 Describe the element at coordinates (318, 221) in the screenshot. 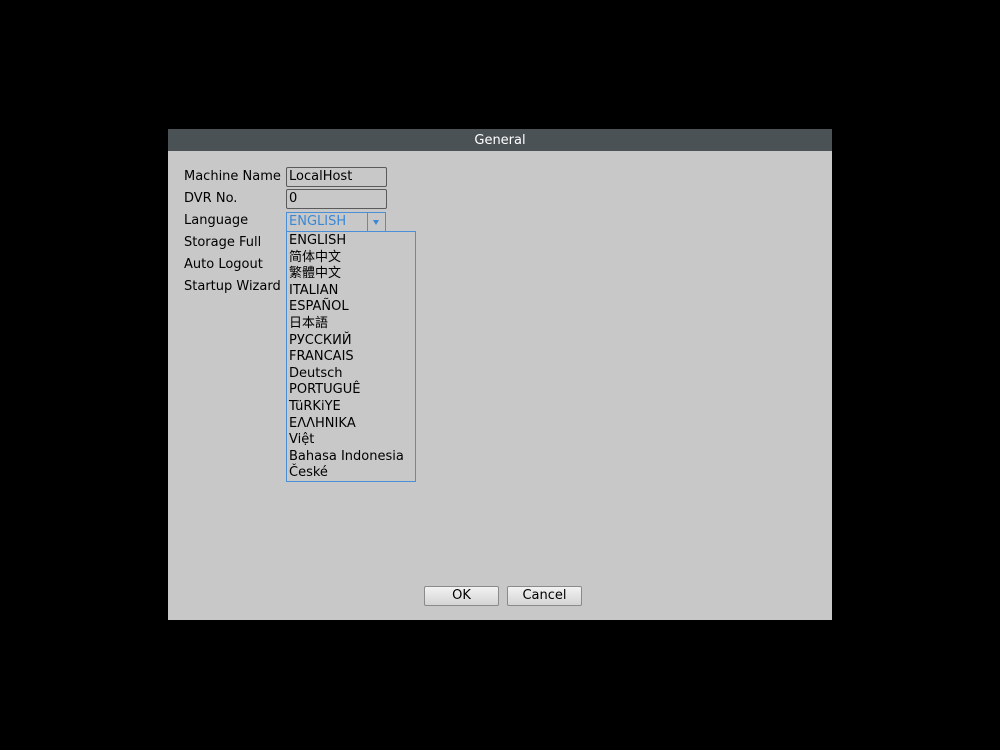

I see `language-selected-value: ENGLISH` at that location.